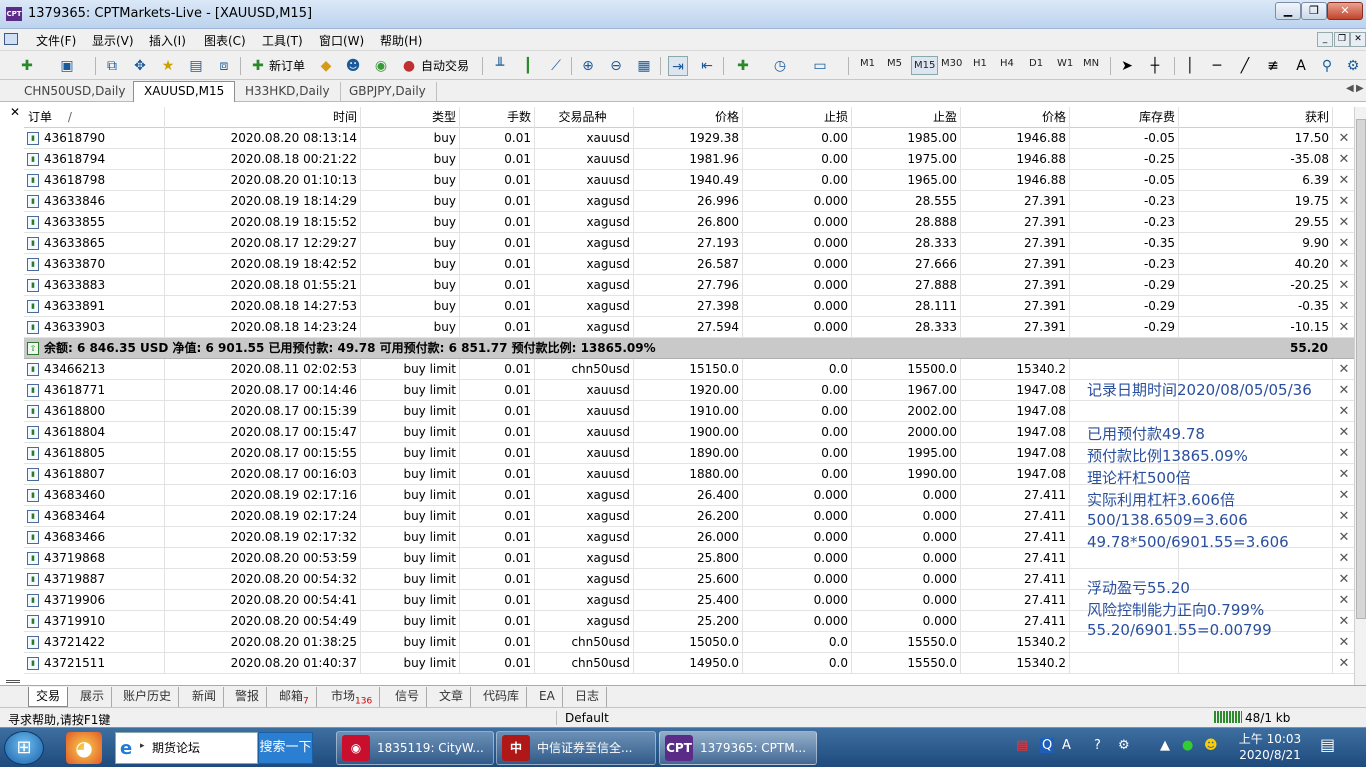 The image size is (1366, 767). I want to click on help-tray-icon: ?, so click(1097, 745).